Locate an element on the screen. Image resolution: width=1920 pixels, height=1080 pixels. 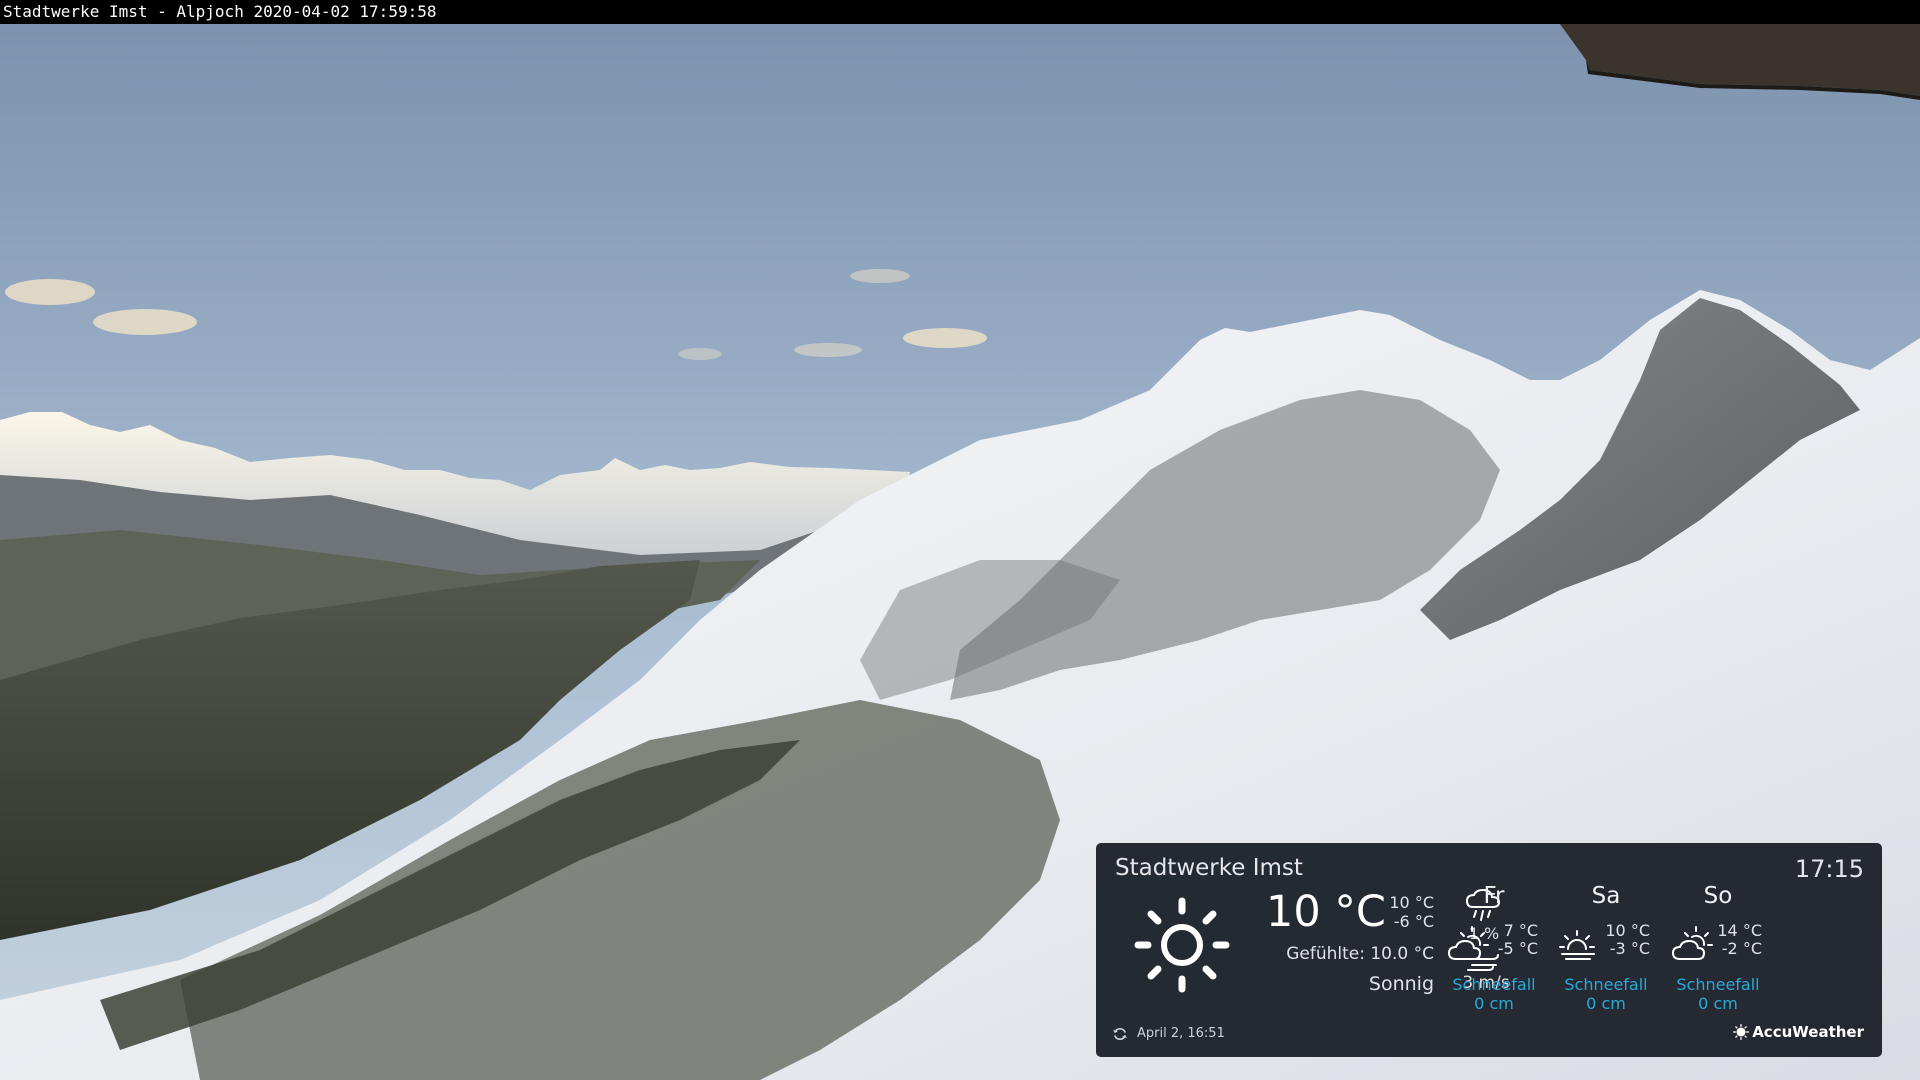
today-high: 10 °C is located at coordinates (1411, 902).